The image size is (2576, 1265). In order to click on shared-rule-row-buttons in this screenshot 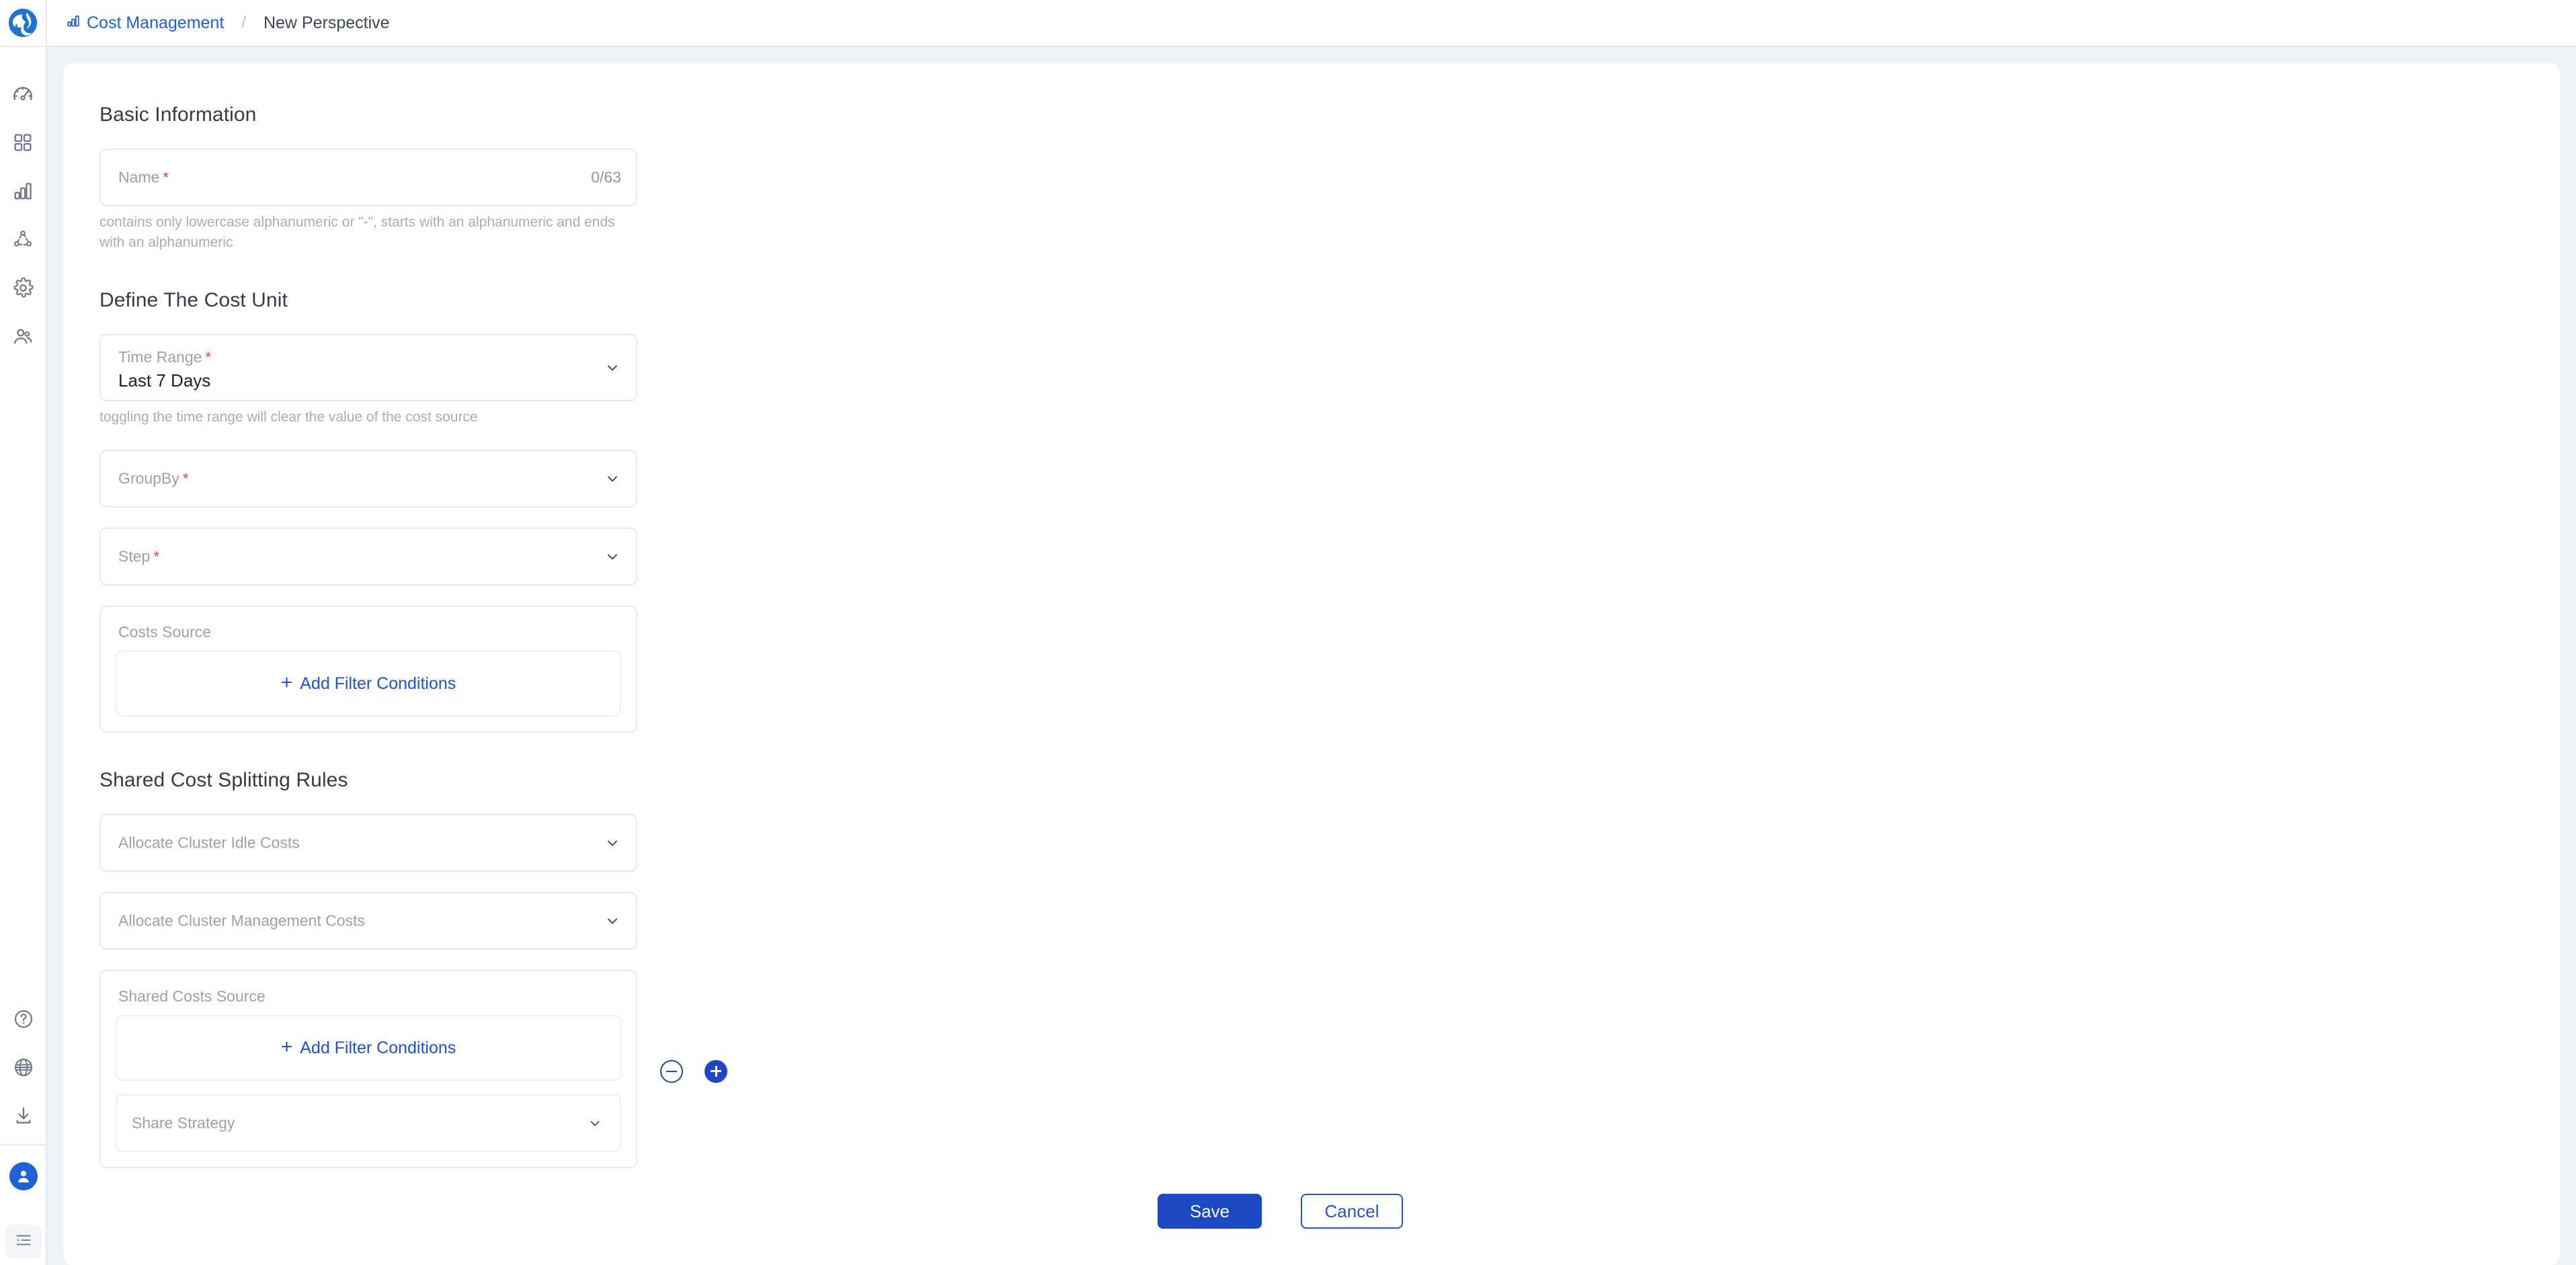, I will do `click(693, 1069)`.